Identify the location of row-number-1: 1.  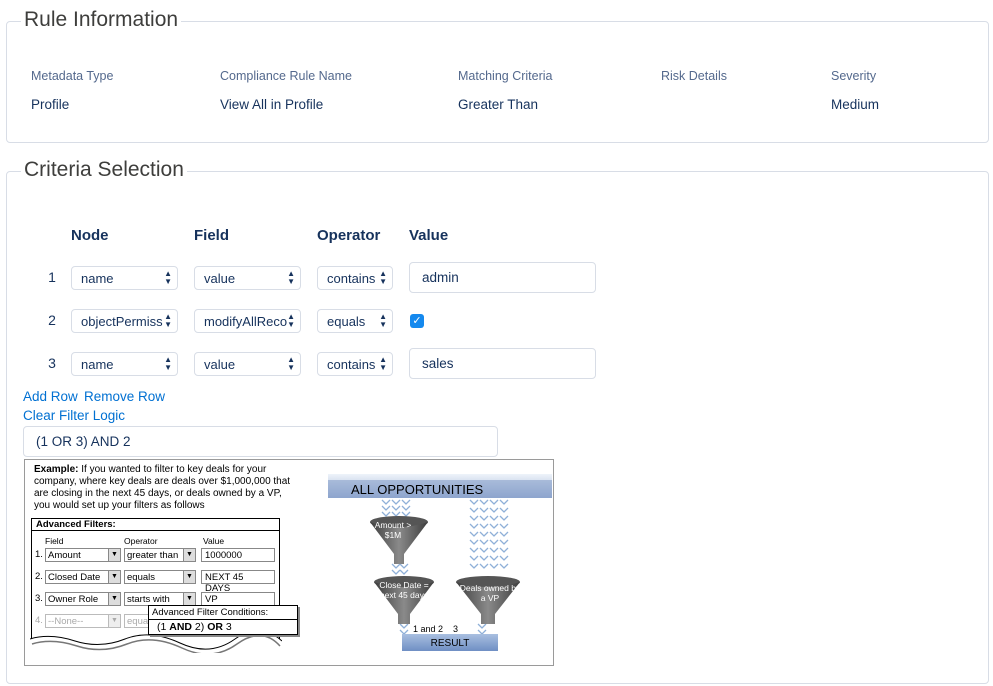
(52, 277).